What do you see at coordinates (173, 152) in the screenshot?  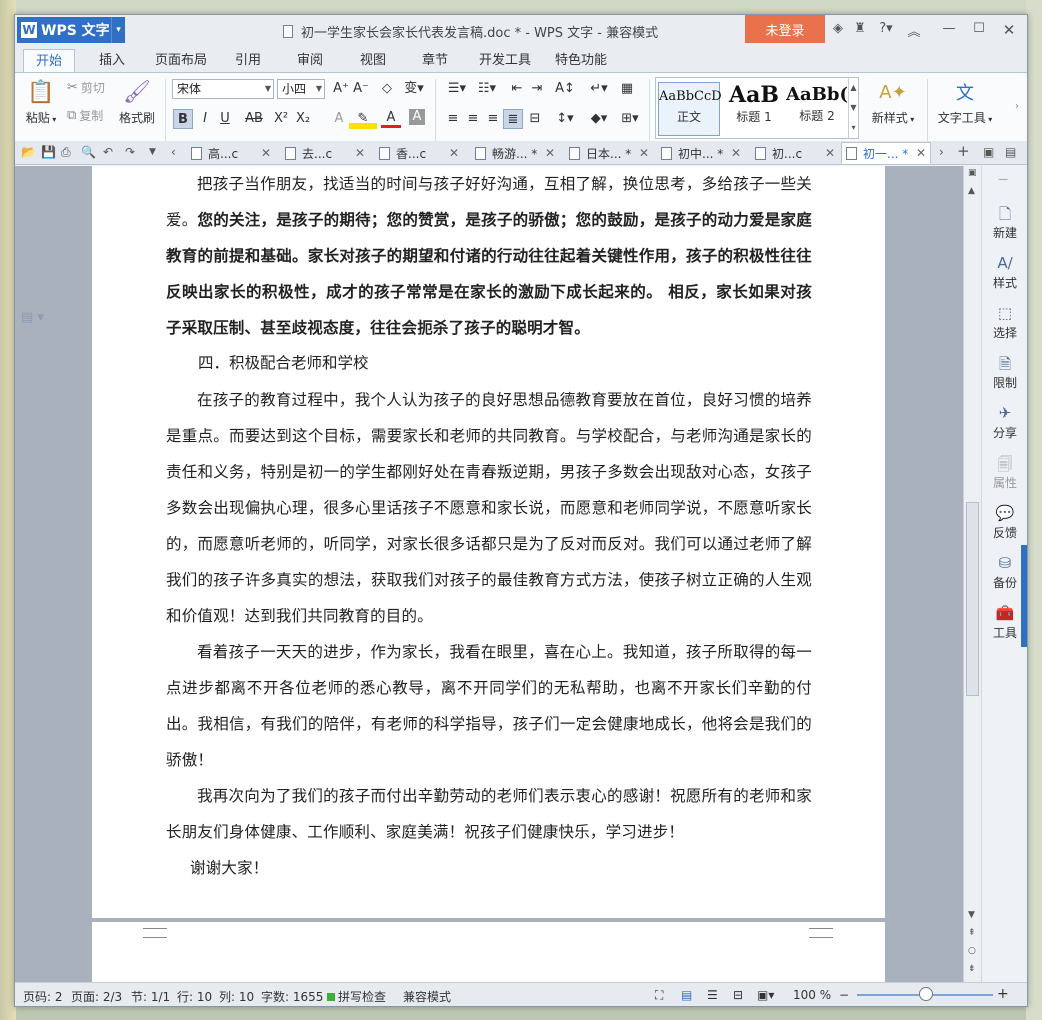 I see `tab-scroll-left-icon: ‹` at bounding box center [173, 152].